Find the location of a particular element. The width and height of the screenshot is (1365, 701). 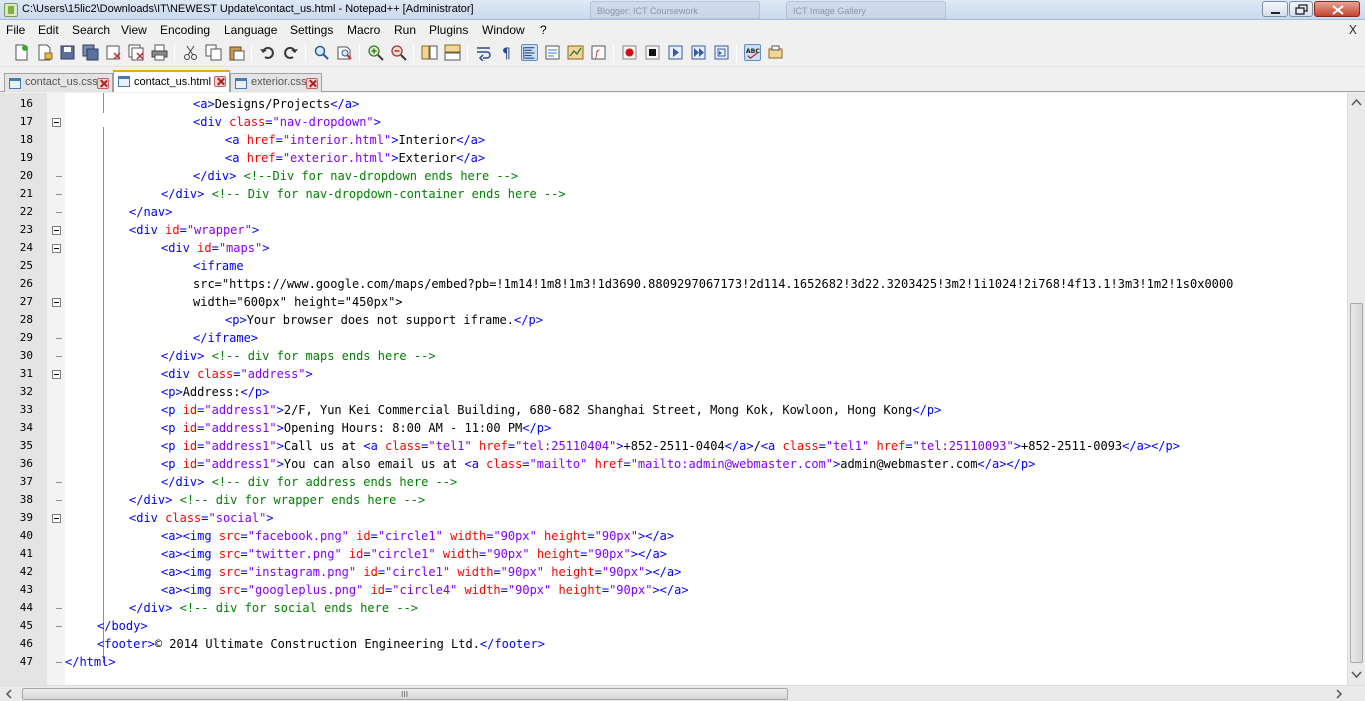

line-number: 24 is located at coordinates (26, 247).